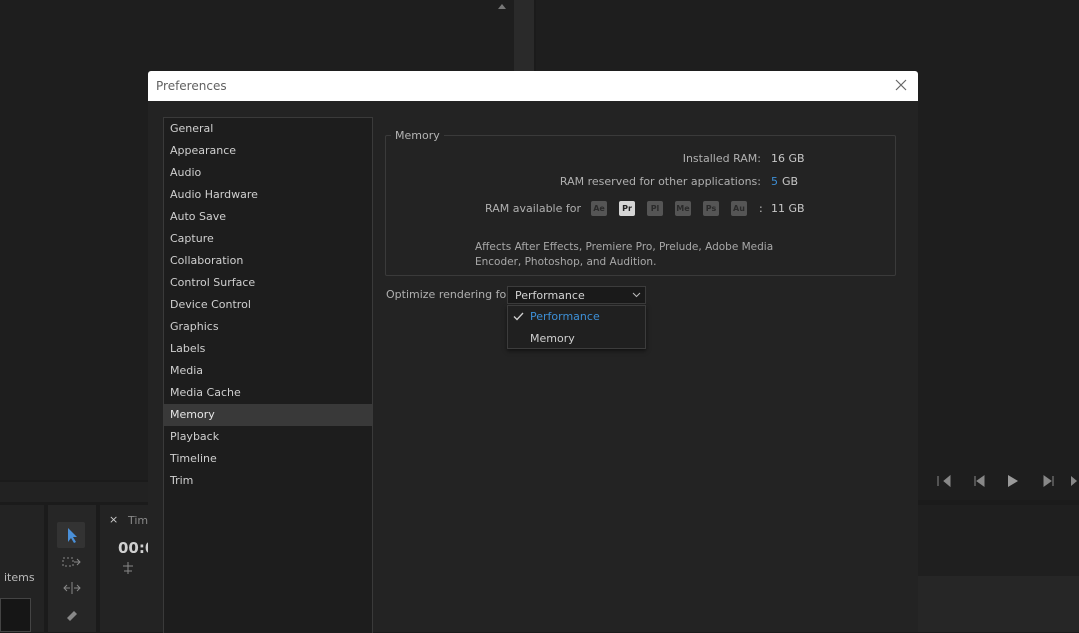 The image size is (1079, 633). I want to click on play-icon, so click(1013, 481).